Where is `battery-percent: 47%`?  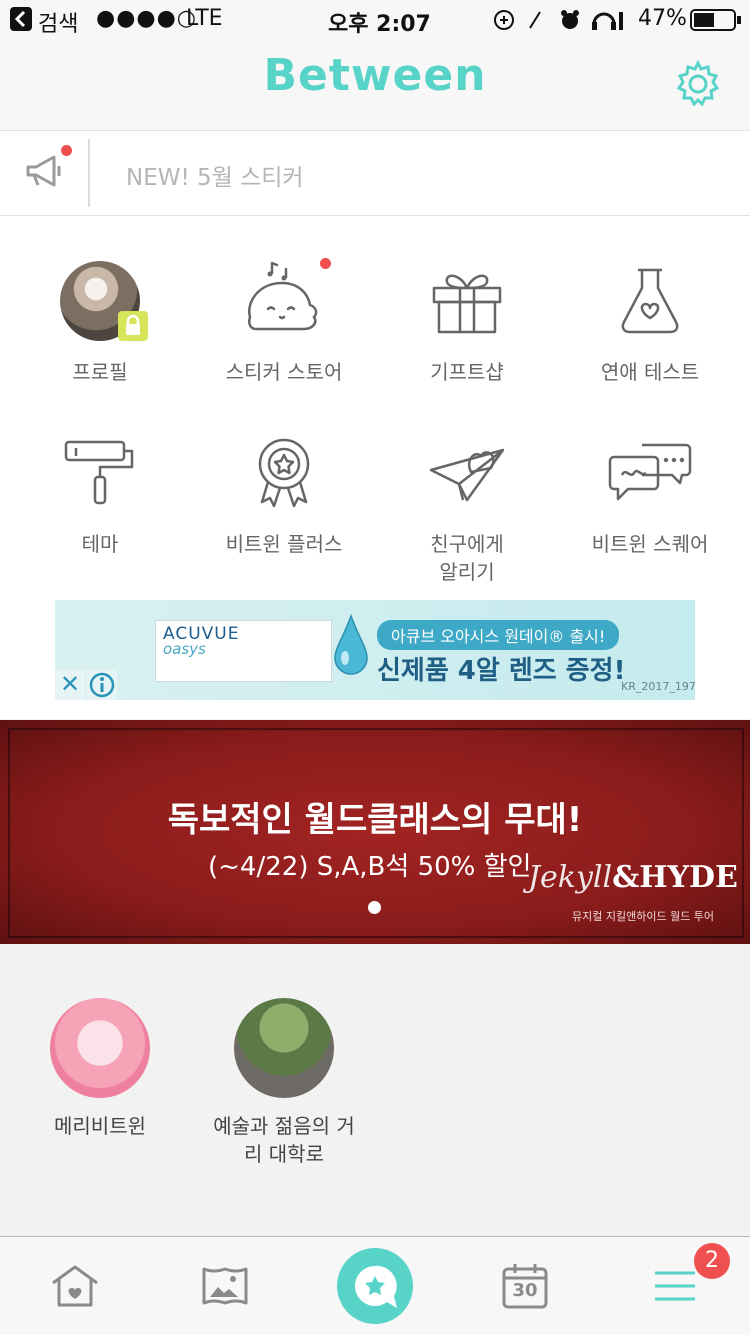 battery-percent: 47% is located at coordinates (662, 18).